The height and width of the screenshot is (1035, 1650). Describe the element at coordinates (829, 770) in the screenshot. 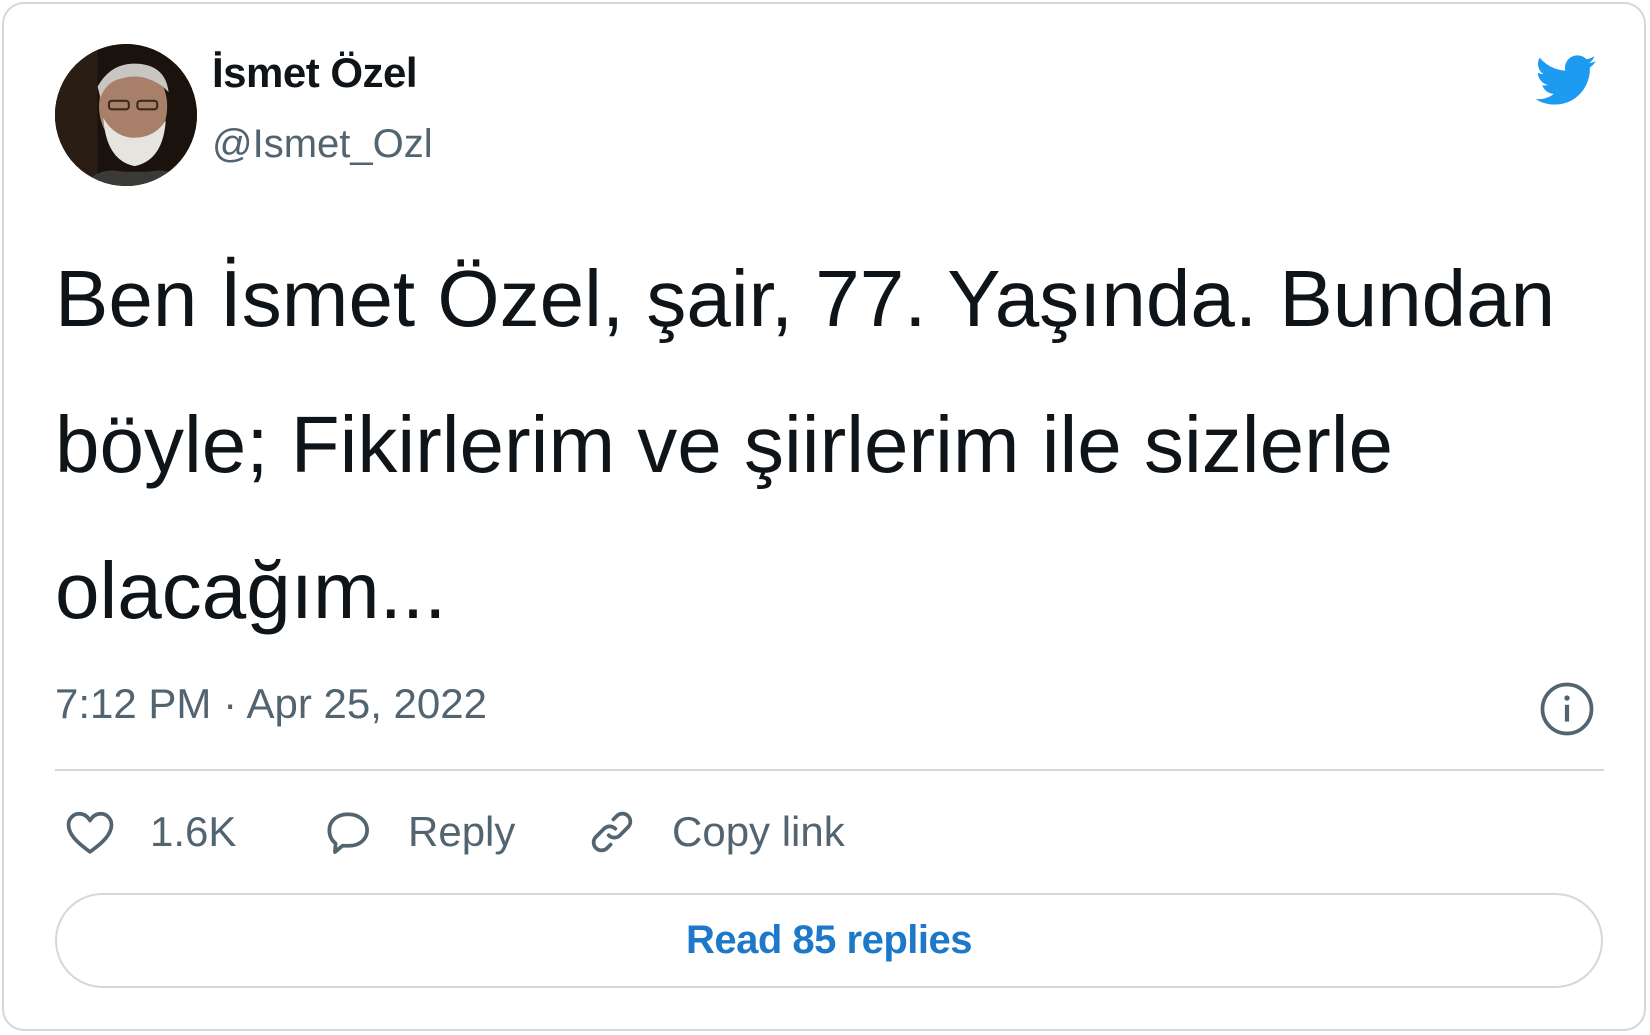

I see `divider` at that location.